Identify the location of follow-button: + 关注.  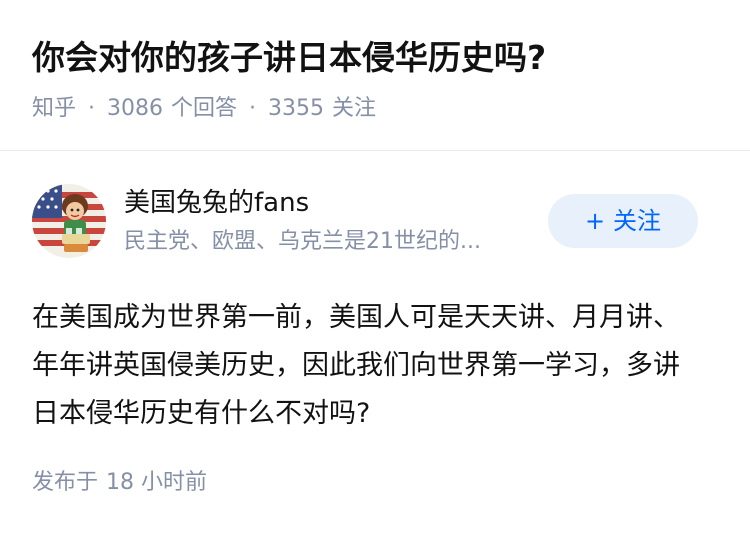
(623, 221).